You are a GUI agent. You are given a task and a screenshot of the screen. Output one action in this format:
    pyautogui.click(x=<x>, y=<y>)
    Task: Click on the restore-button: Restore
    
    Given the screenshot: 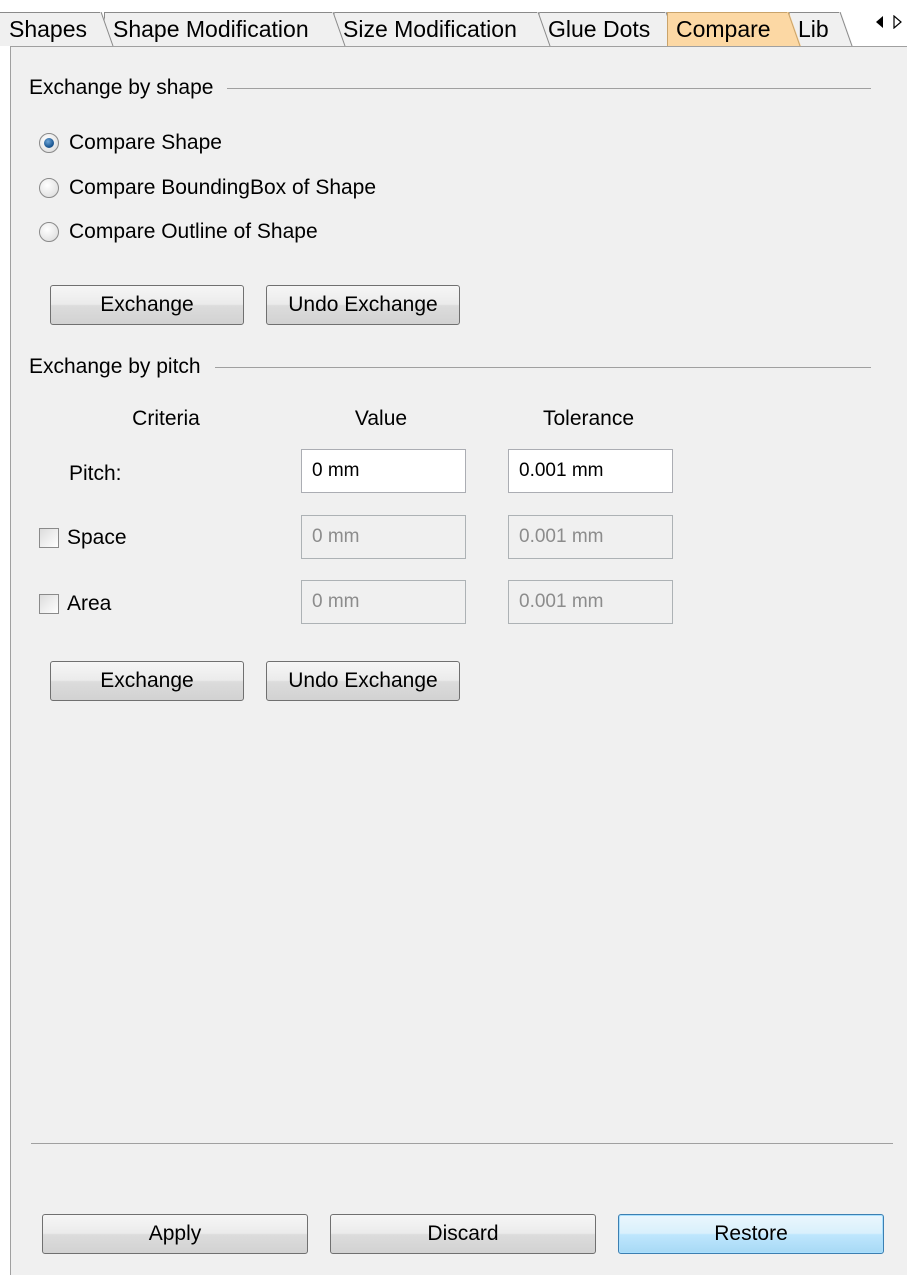 What is the action you would take?
    pyautogui.click(x=751, y=1234)
    